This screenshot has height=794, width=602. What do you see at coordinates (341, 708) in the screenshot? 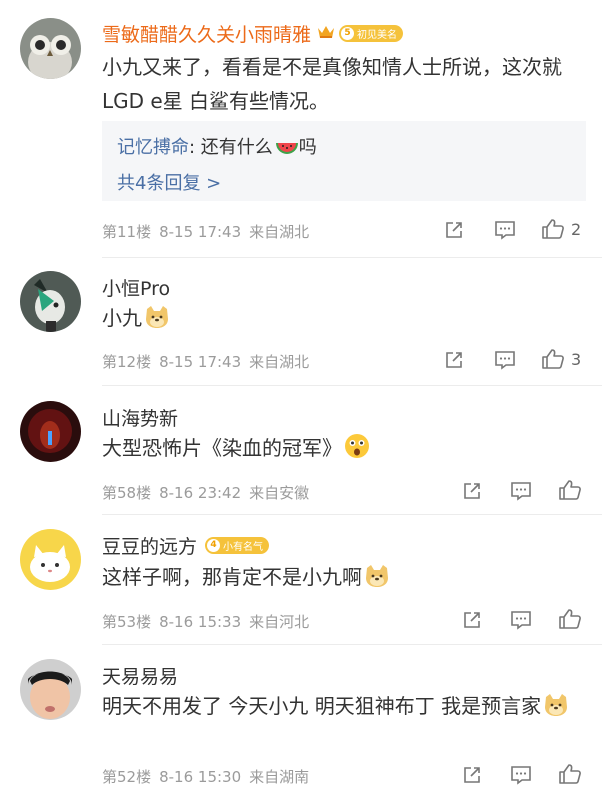
I see `comment-text: 明天不用发了 今天小九 明天狙神布丁 我是预言家` at bounding box center [341, 708].